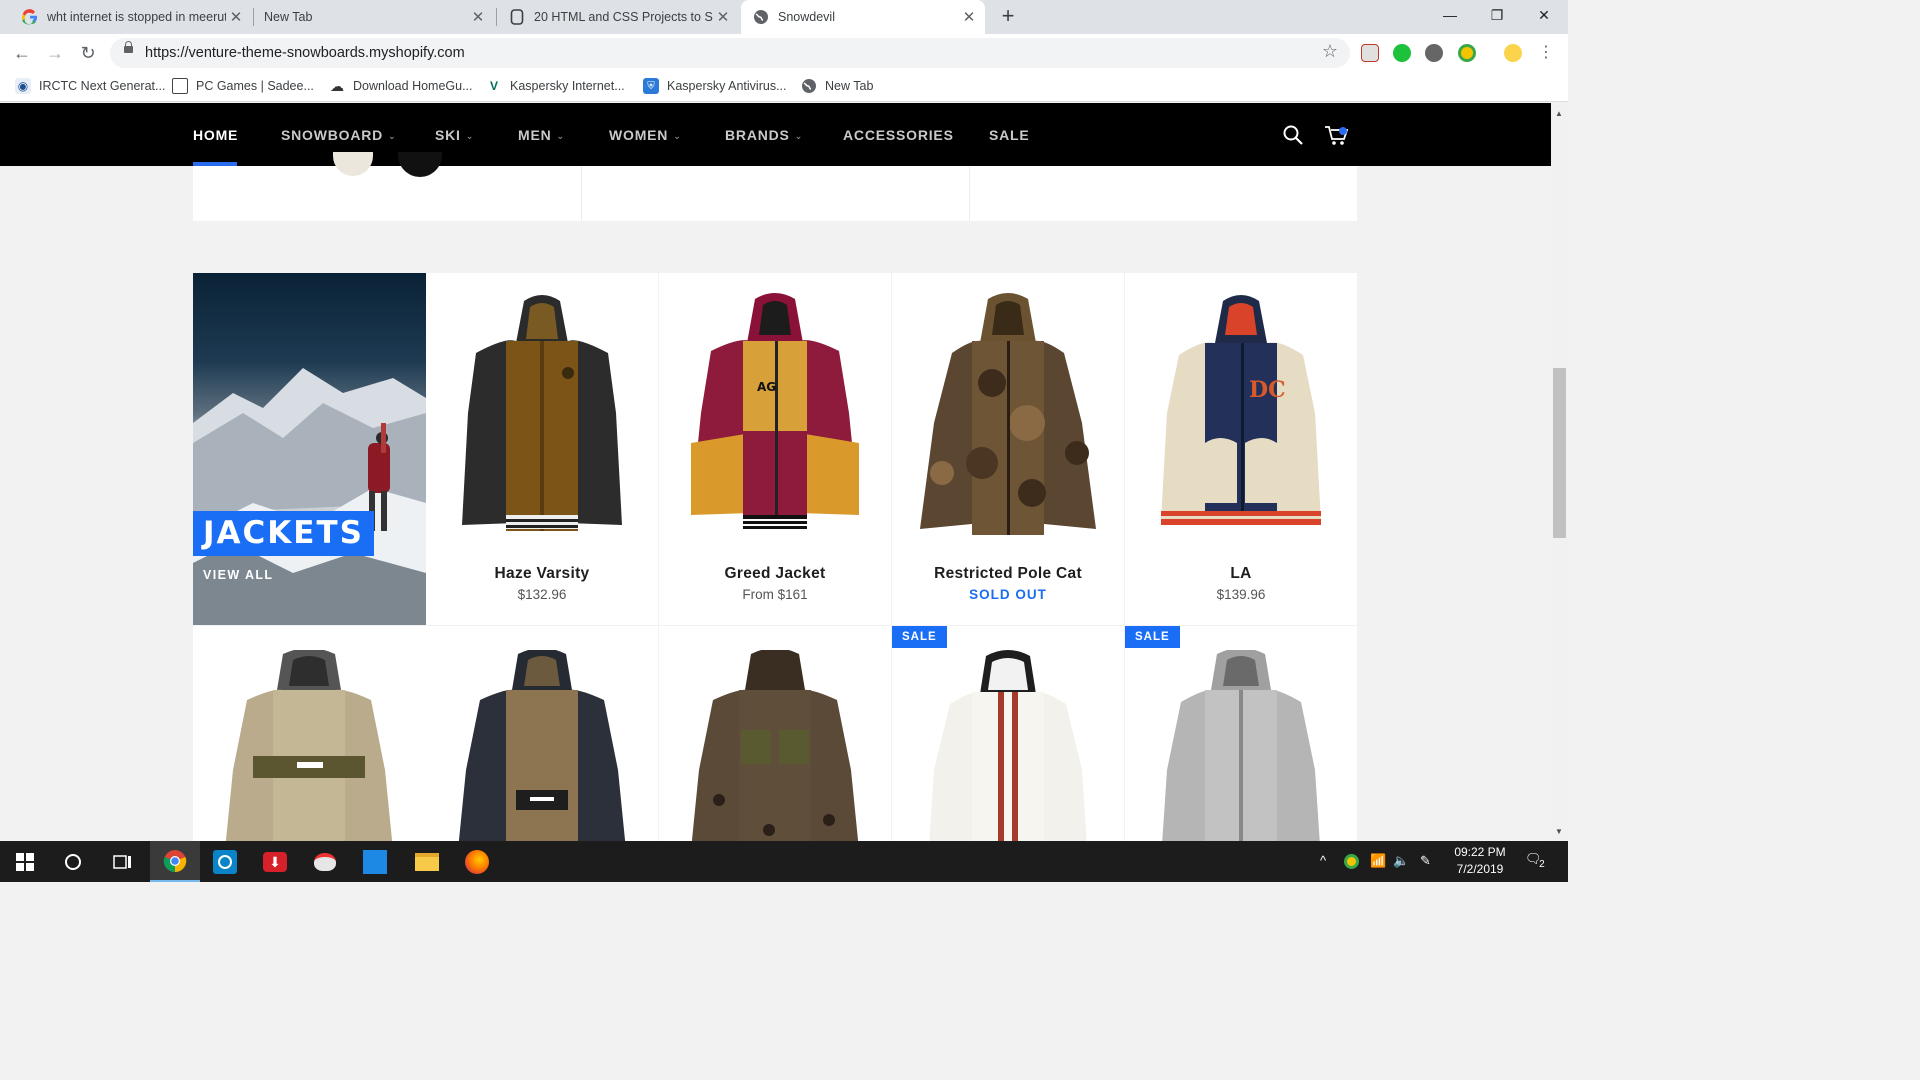  What do you see at coordinates (1241, 574) in the screenshot?
I see `product-title: LA` at bounding box center [1241, 574].